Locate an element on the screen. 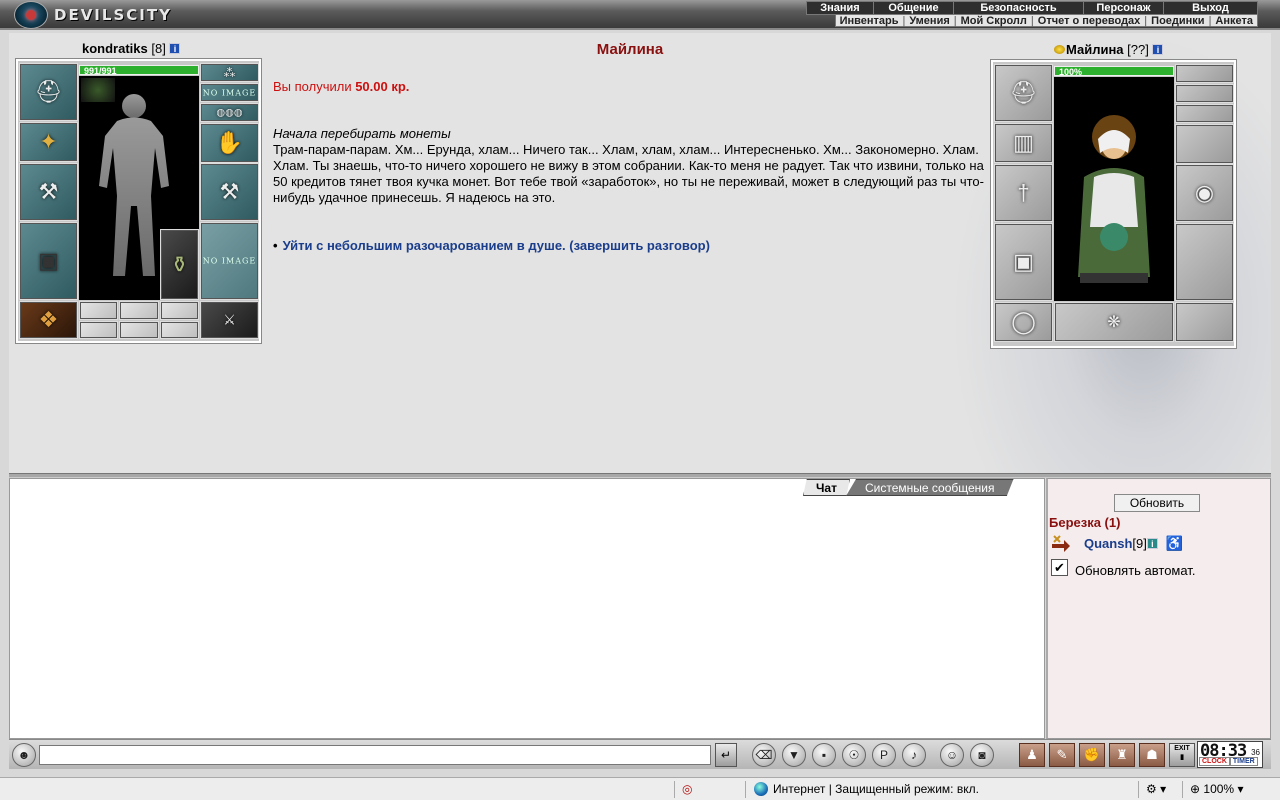 This screenshot has height=800, width=1280. npc-shield-slot: ◉ is located at coordinates (1204, 193).